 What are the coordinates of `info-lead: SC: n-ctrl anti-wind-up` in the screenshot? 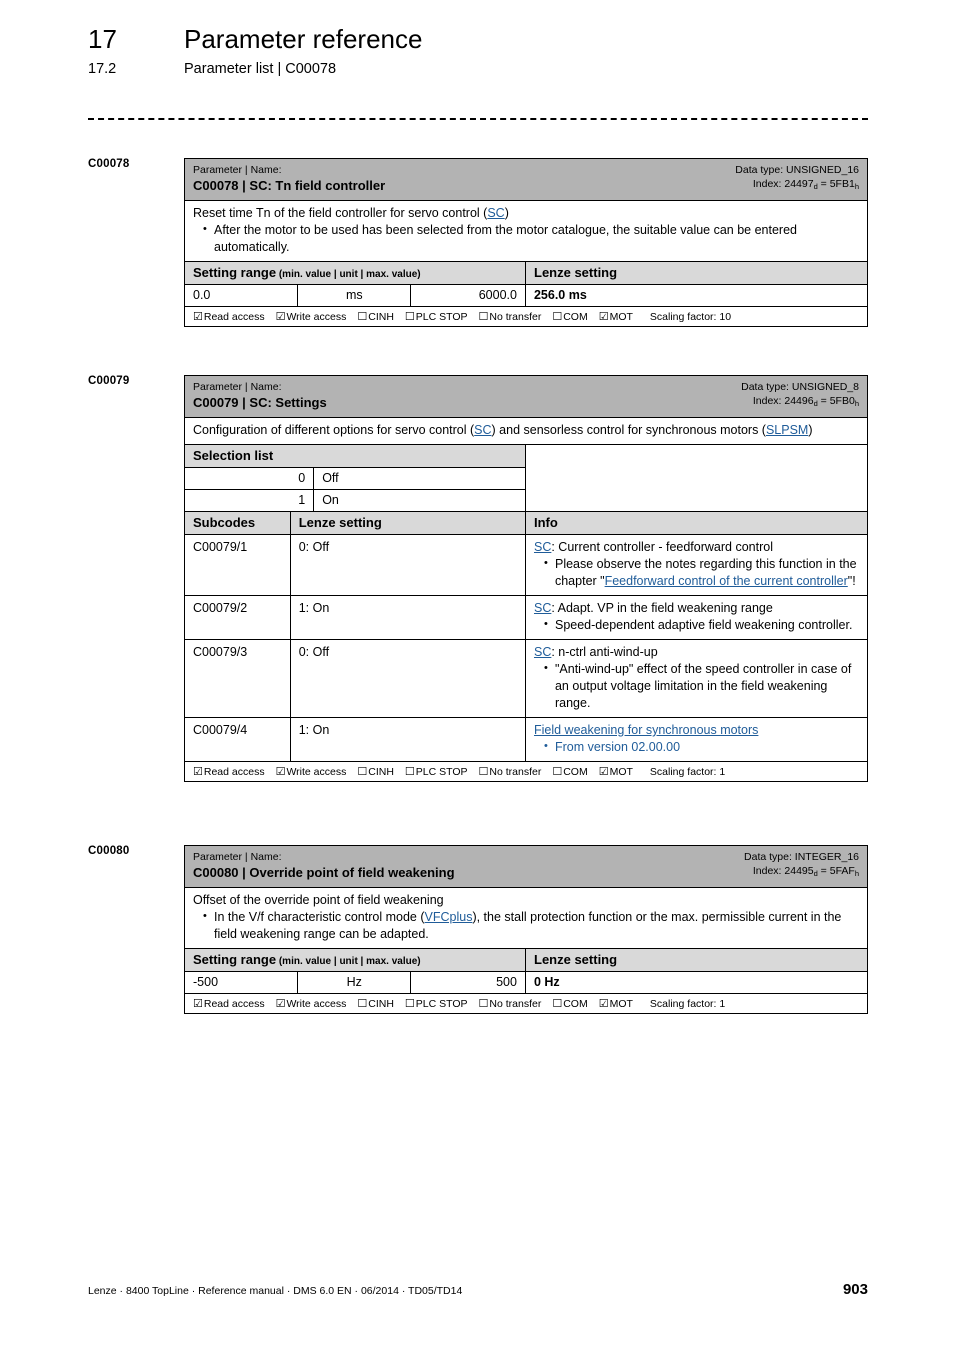 It's located at (696, 652).